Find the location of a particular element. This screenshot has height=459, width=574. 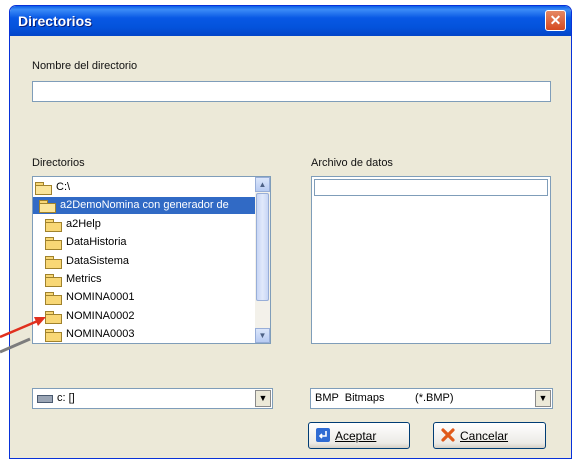

directory-item-label: NOMINA0001 is located at coordinates (100, 297).